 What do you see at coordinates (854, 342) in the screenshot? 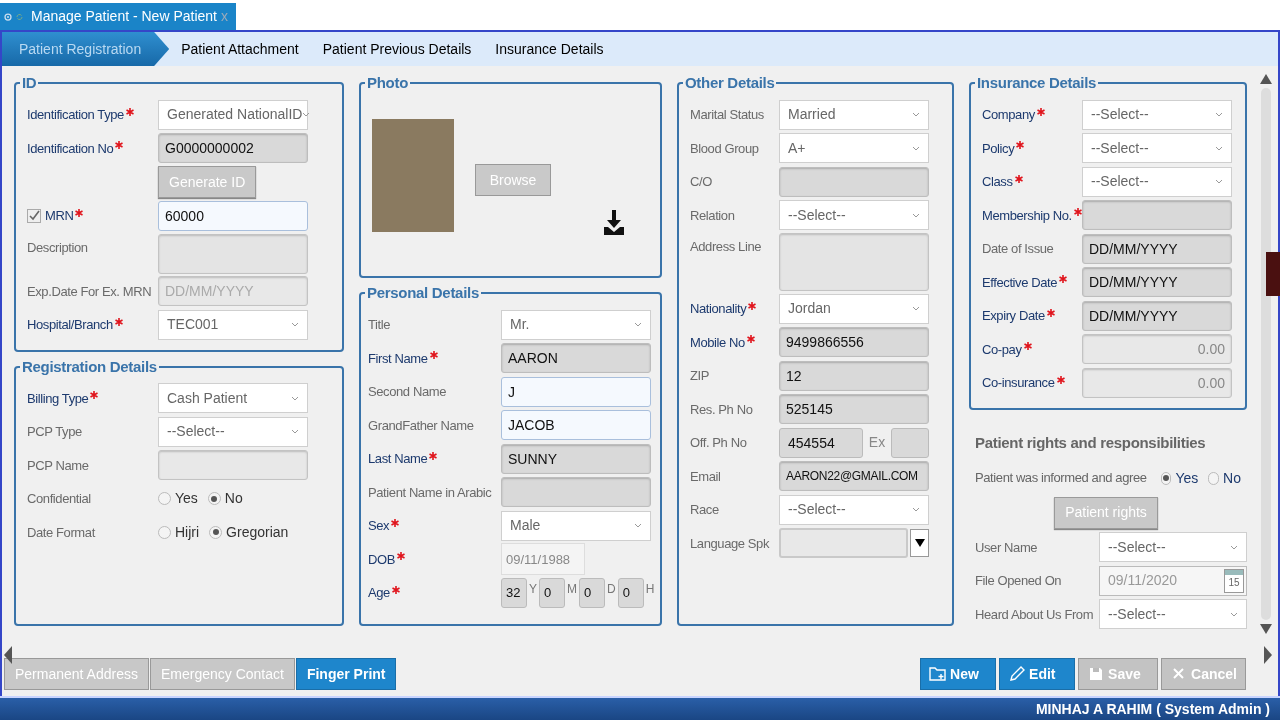
I see `text-field: 9499866556` at bounding box center [854, 342].